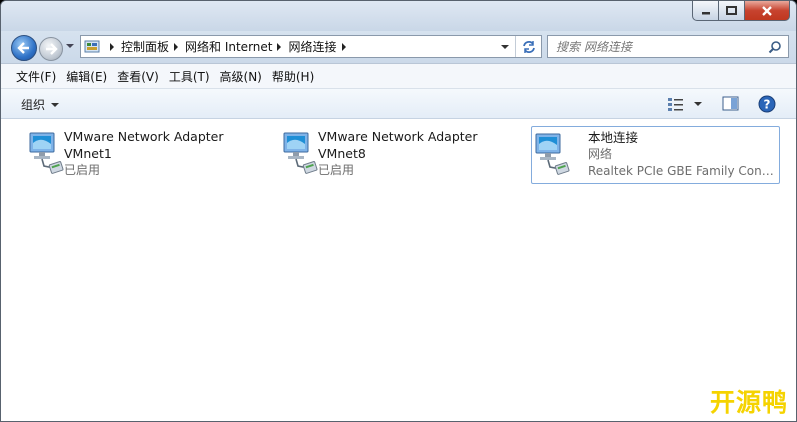  I want to click on maximize-button, so click(732, 11).